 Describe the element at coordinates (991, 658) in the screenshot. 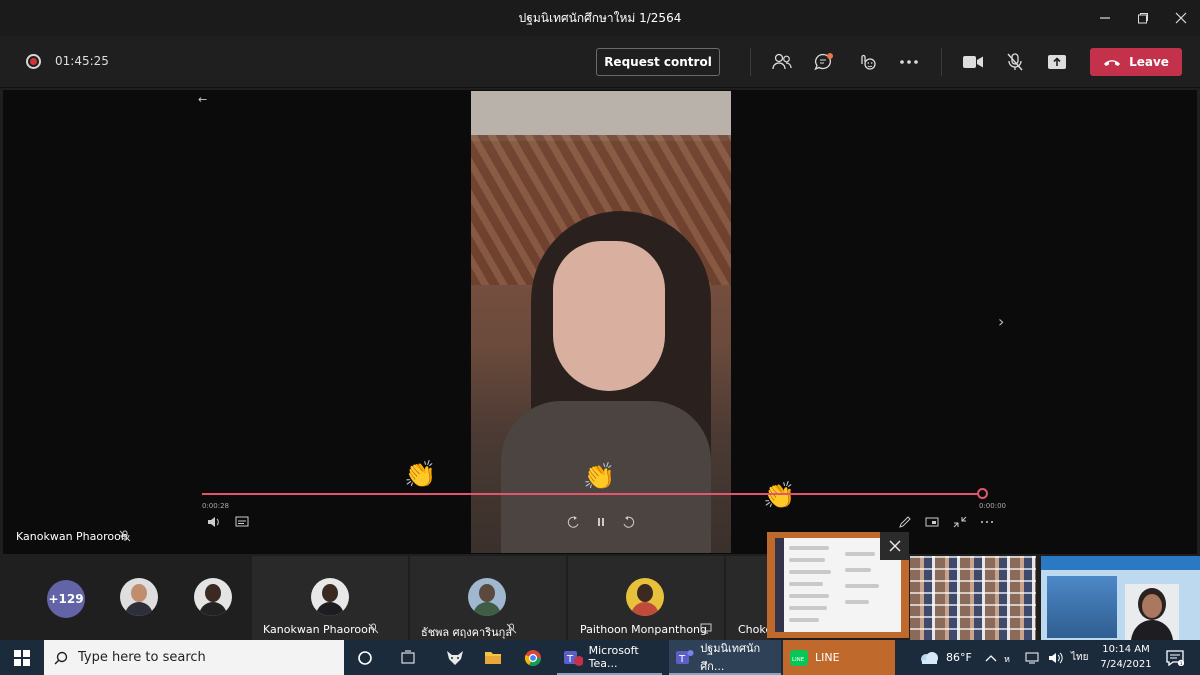

I see `chevron-up-icon` at that location.